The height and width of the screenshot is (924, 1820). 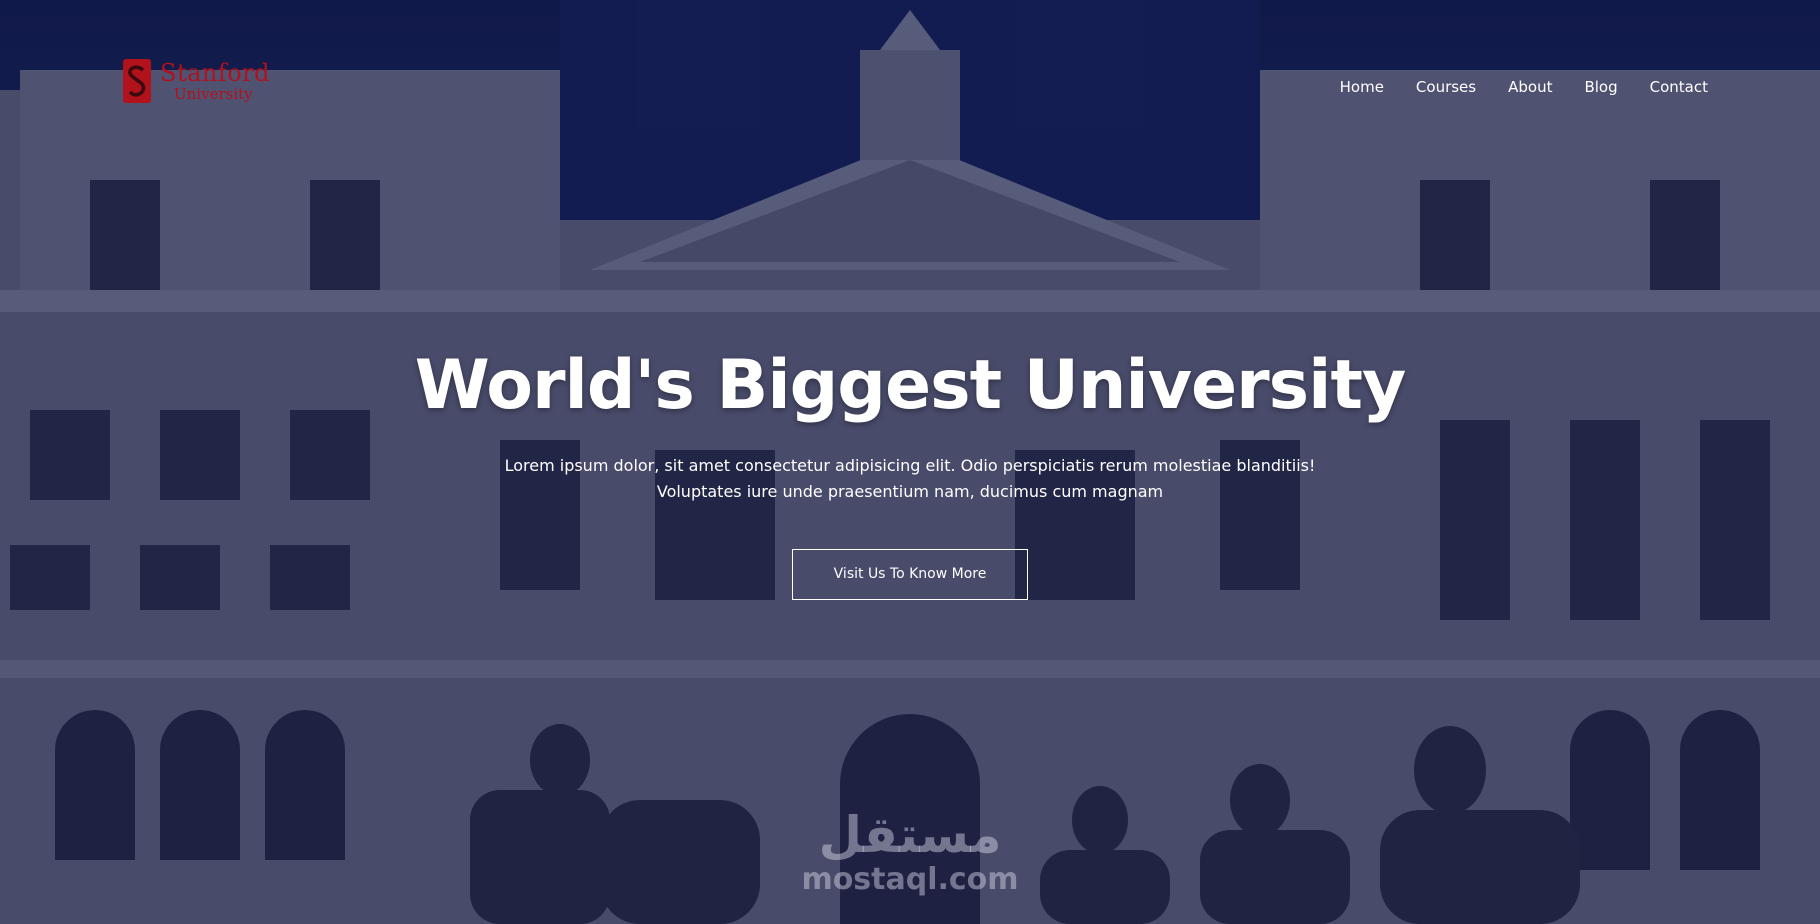 I want to click on nav-link-about: About, so click(x=1530, y=87).